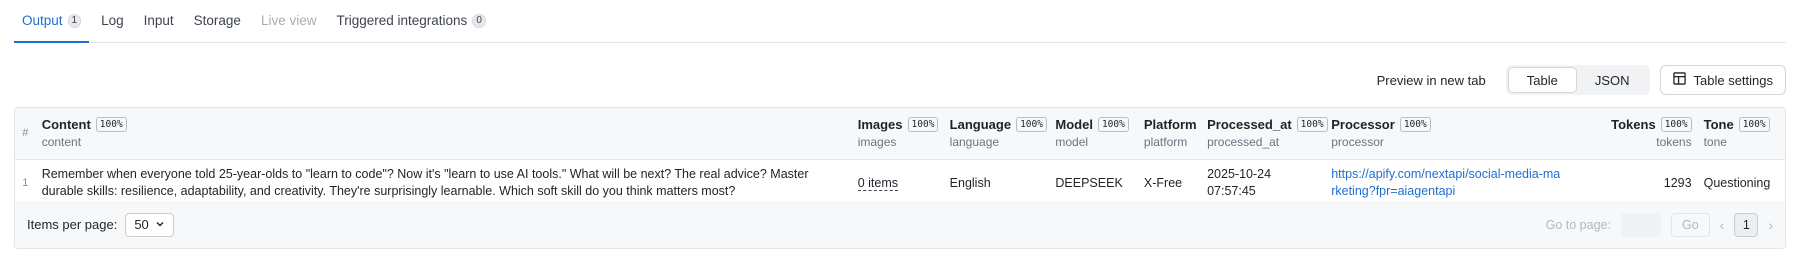 The height and width of the screenshot is (257, 1800). Describe the element at coordinates (1170, 125) in the screenshot. I see `column-label: Platform` at that location.